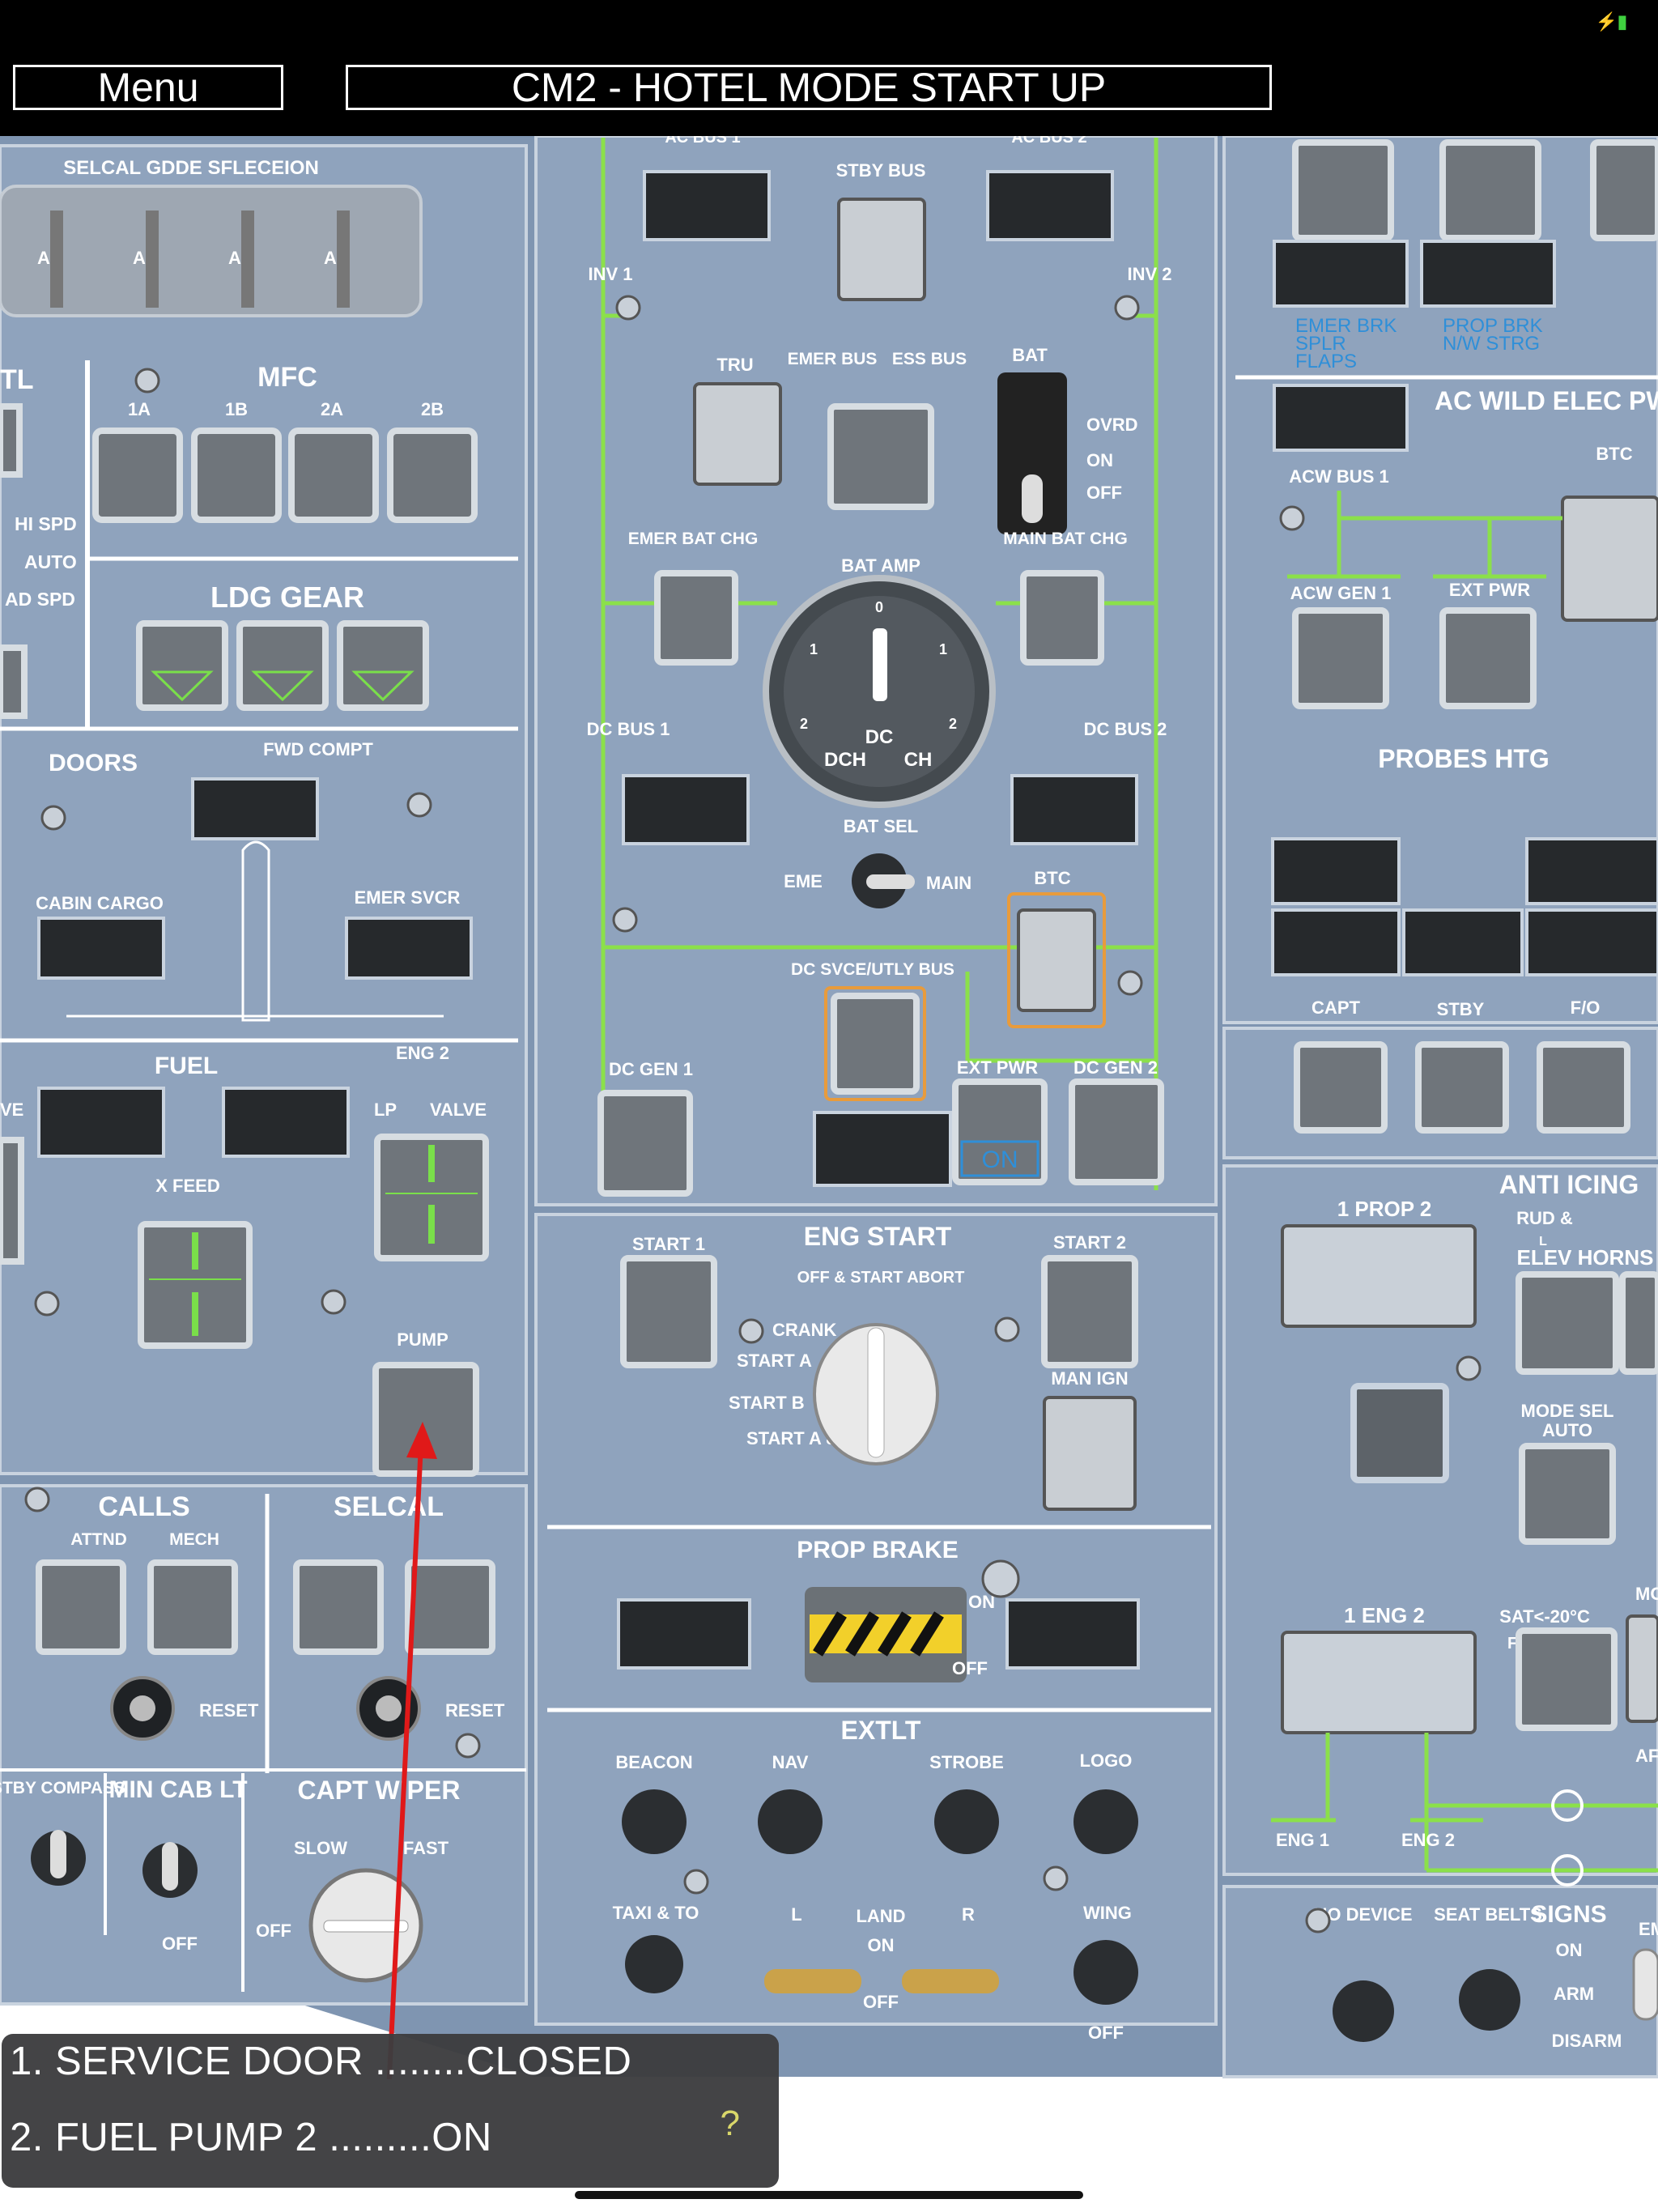  What do you see at coordinates (1567, 1323) in the screenshot?
I see `elev-horns-button` at bounding box center [1567, 1323].